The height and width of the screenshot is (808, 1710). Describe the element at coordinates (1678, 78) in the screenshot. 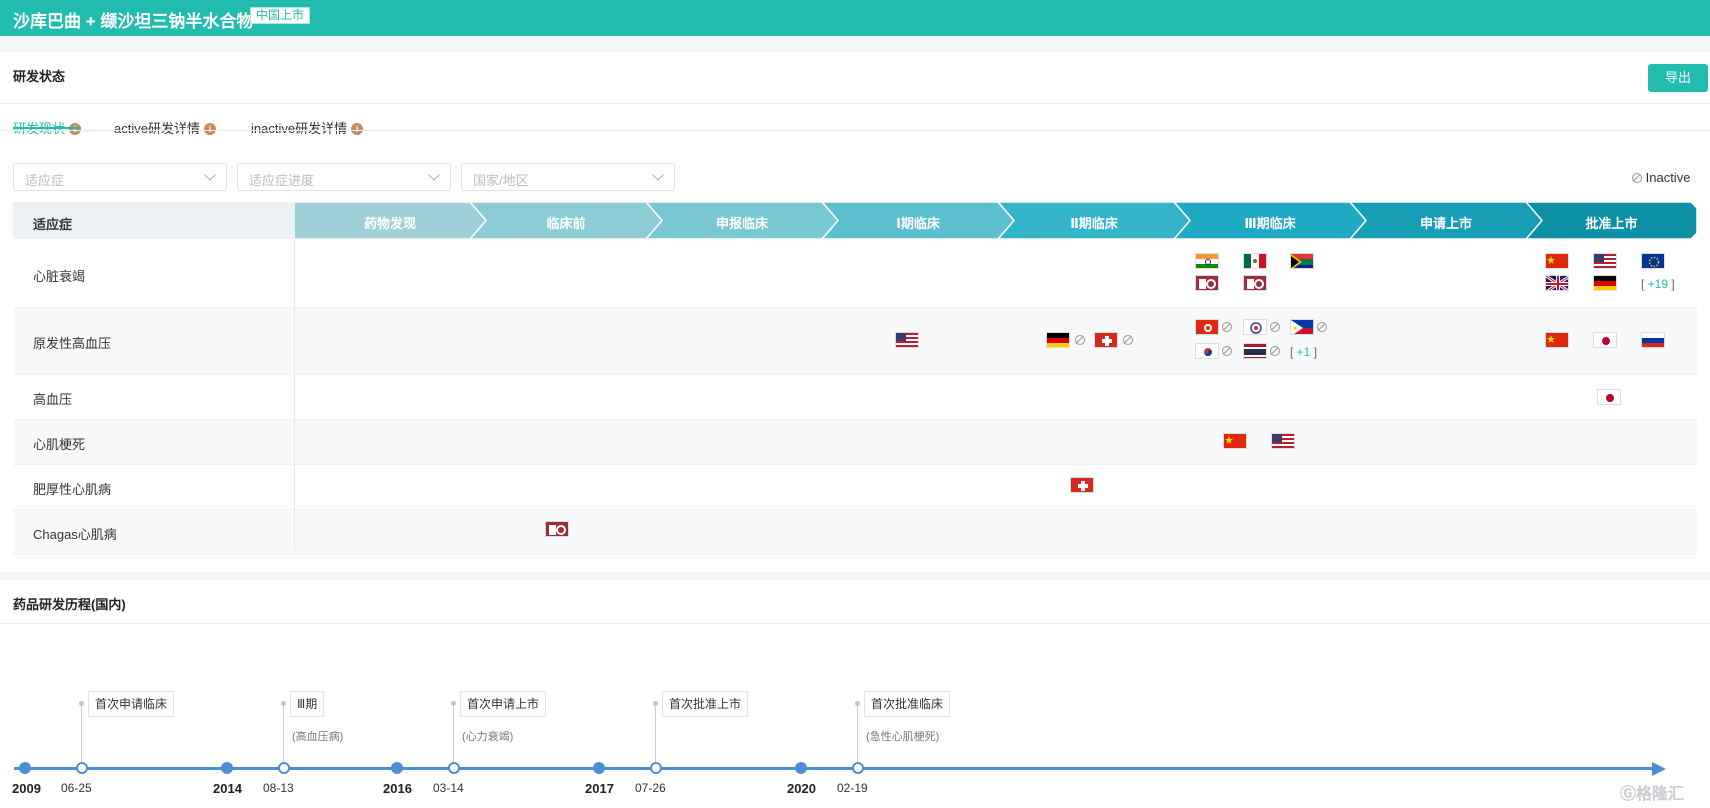

I see `export-button: 导出` at that location.